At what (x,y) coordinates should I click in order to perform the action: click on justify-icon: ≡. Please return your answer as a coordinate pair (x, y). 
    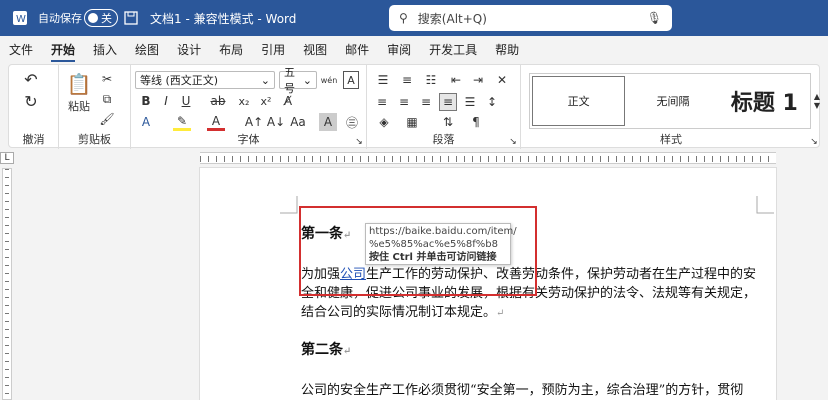
    Looking at the image, I should click on (448, 102).